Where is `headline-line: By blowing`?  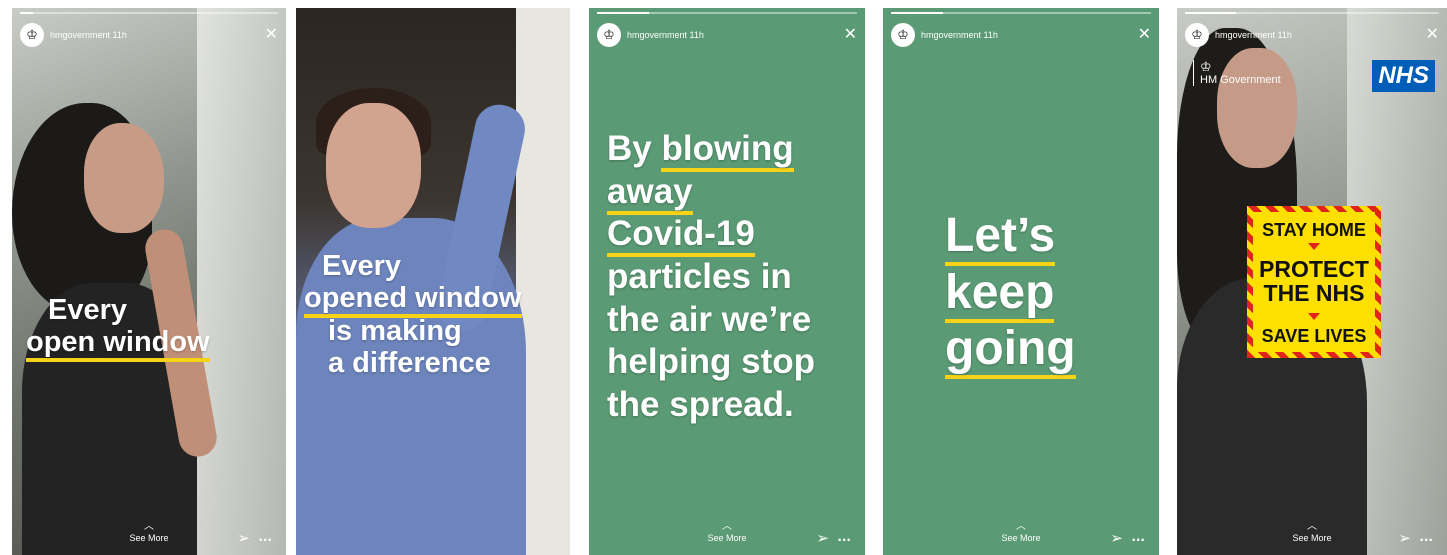
headline-line: By blowing is located at coordinates (711, 150).